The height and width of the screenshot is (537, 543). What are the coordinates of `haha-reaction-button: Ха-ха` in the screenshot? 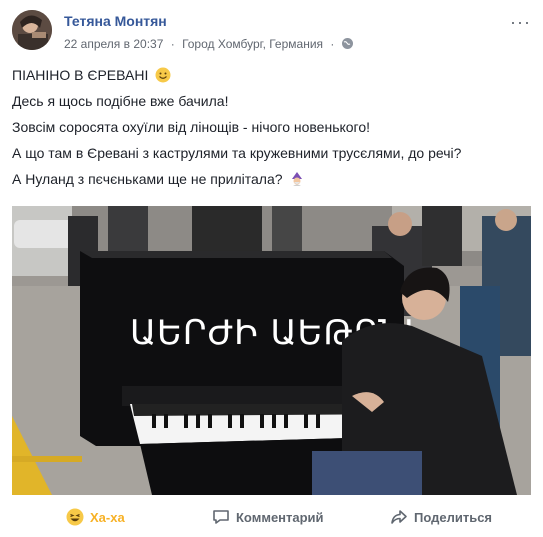 It's located at (95, 517).